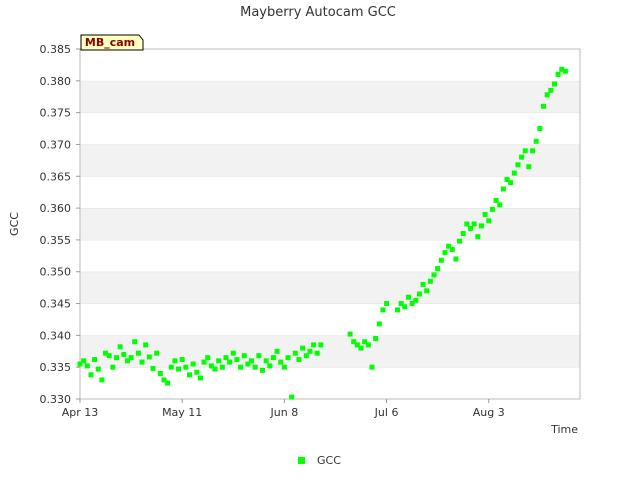 This screenshot has height=484, width=640. I want to click on y-tick-label: 0.360, so click(56, 208).